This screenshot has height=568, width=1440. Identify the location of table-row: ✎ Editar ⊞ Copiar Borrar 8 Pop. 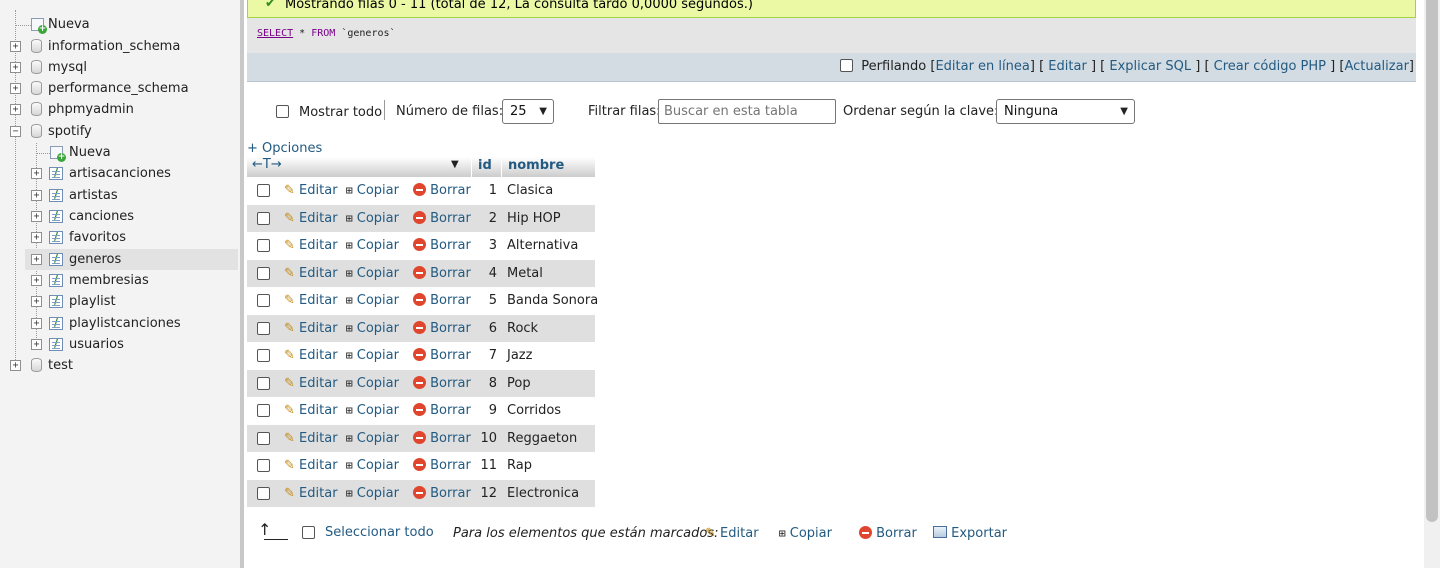
(421, 383).